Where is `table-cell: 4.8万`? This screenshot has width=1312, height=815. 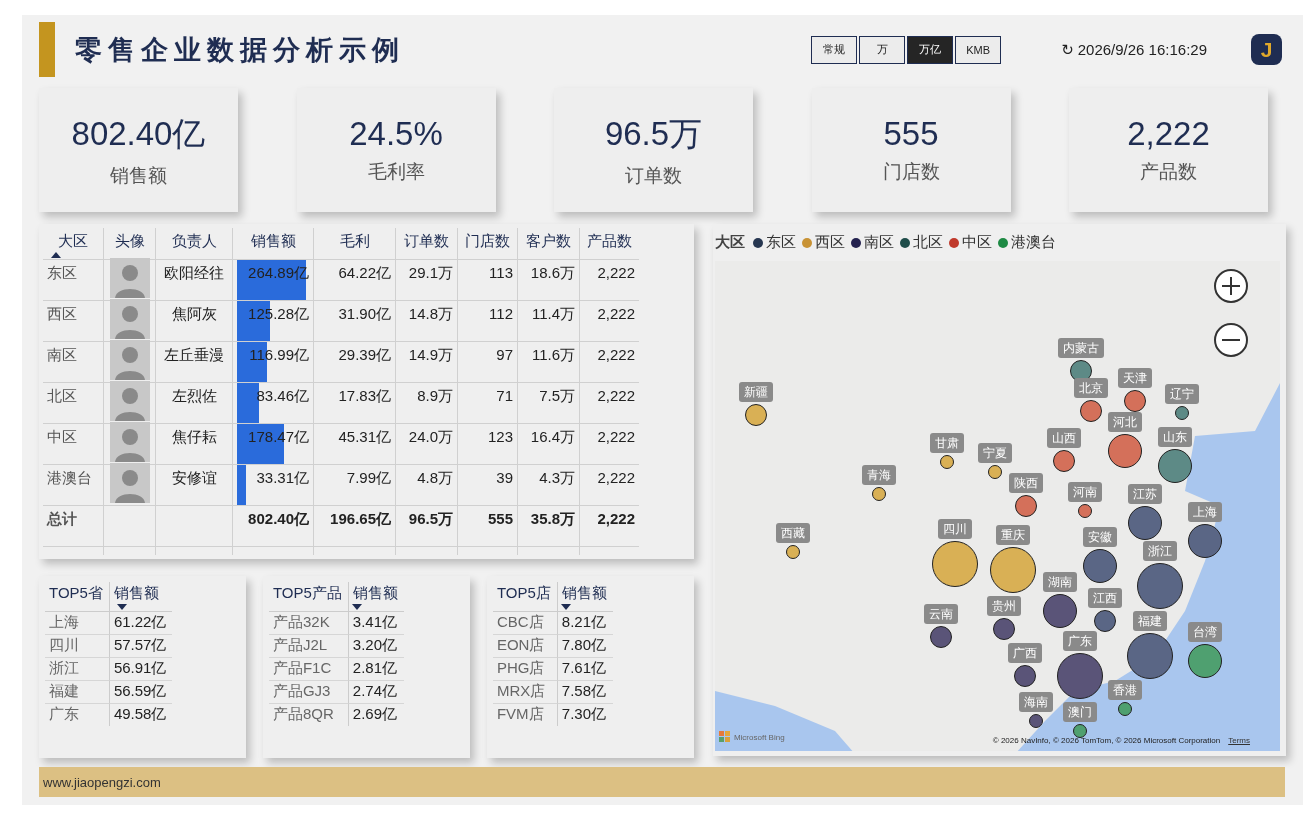 table-cell: 4.8万 is located at coordinates (427, 485).